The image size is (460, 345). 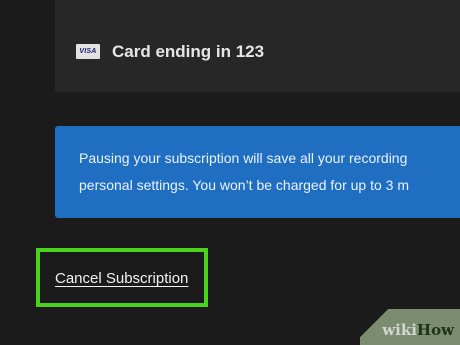 I want to click on watermark-wiki: wiki, so click(x=399, y=330).